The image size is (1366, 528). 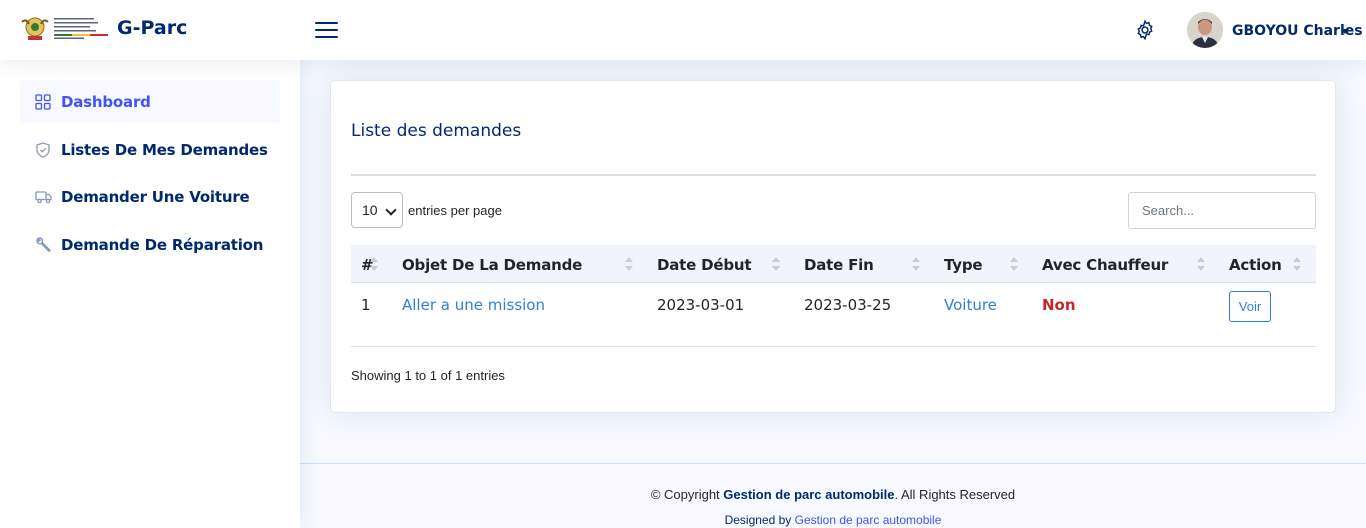 What do you see at coordinates (492, 265) in the screenshot?
I see `column-header-objet: Objet De La Demande` at bounding box center [492, 265].